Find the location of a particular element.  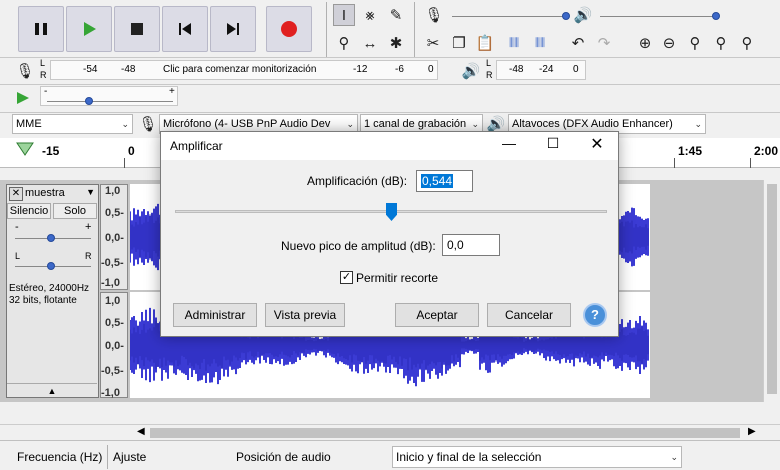

silence-audio-icon: ⫼⫼ is located at coordinates (540, 42).